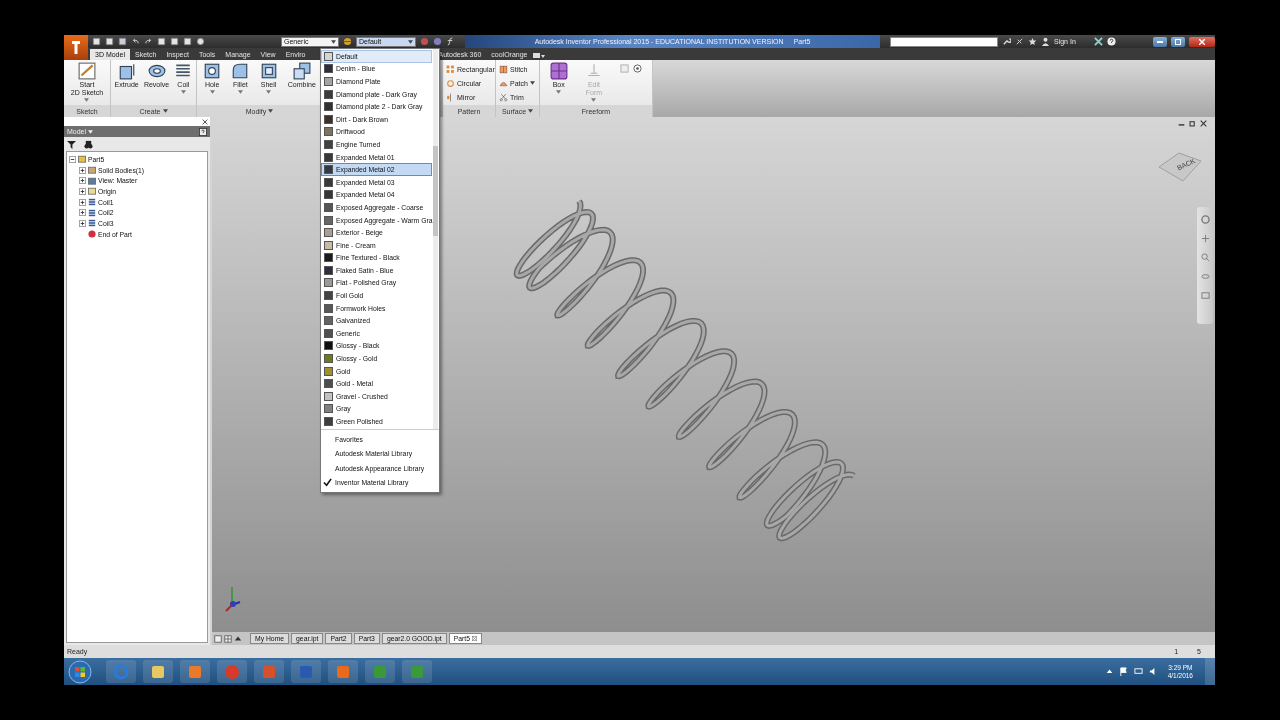 This screenshot has width=1280, height=720. What do you see at coordinates (238, 638) in the screenshot?
I see `up-arrow-icon` at bounding box center [238, 638].